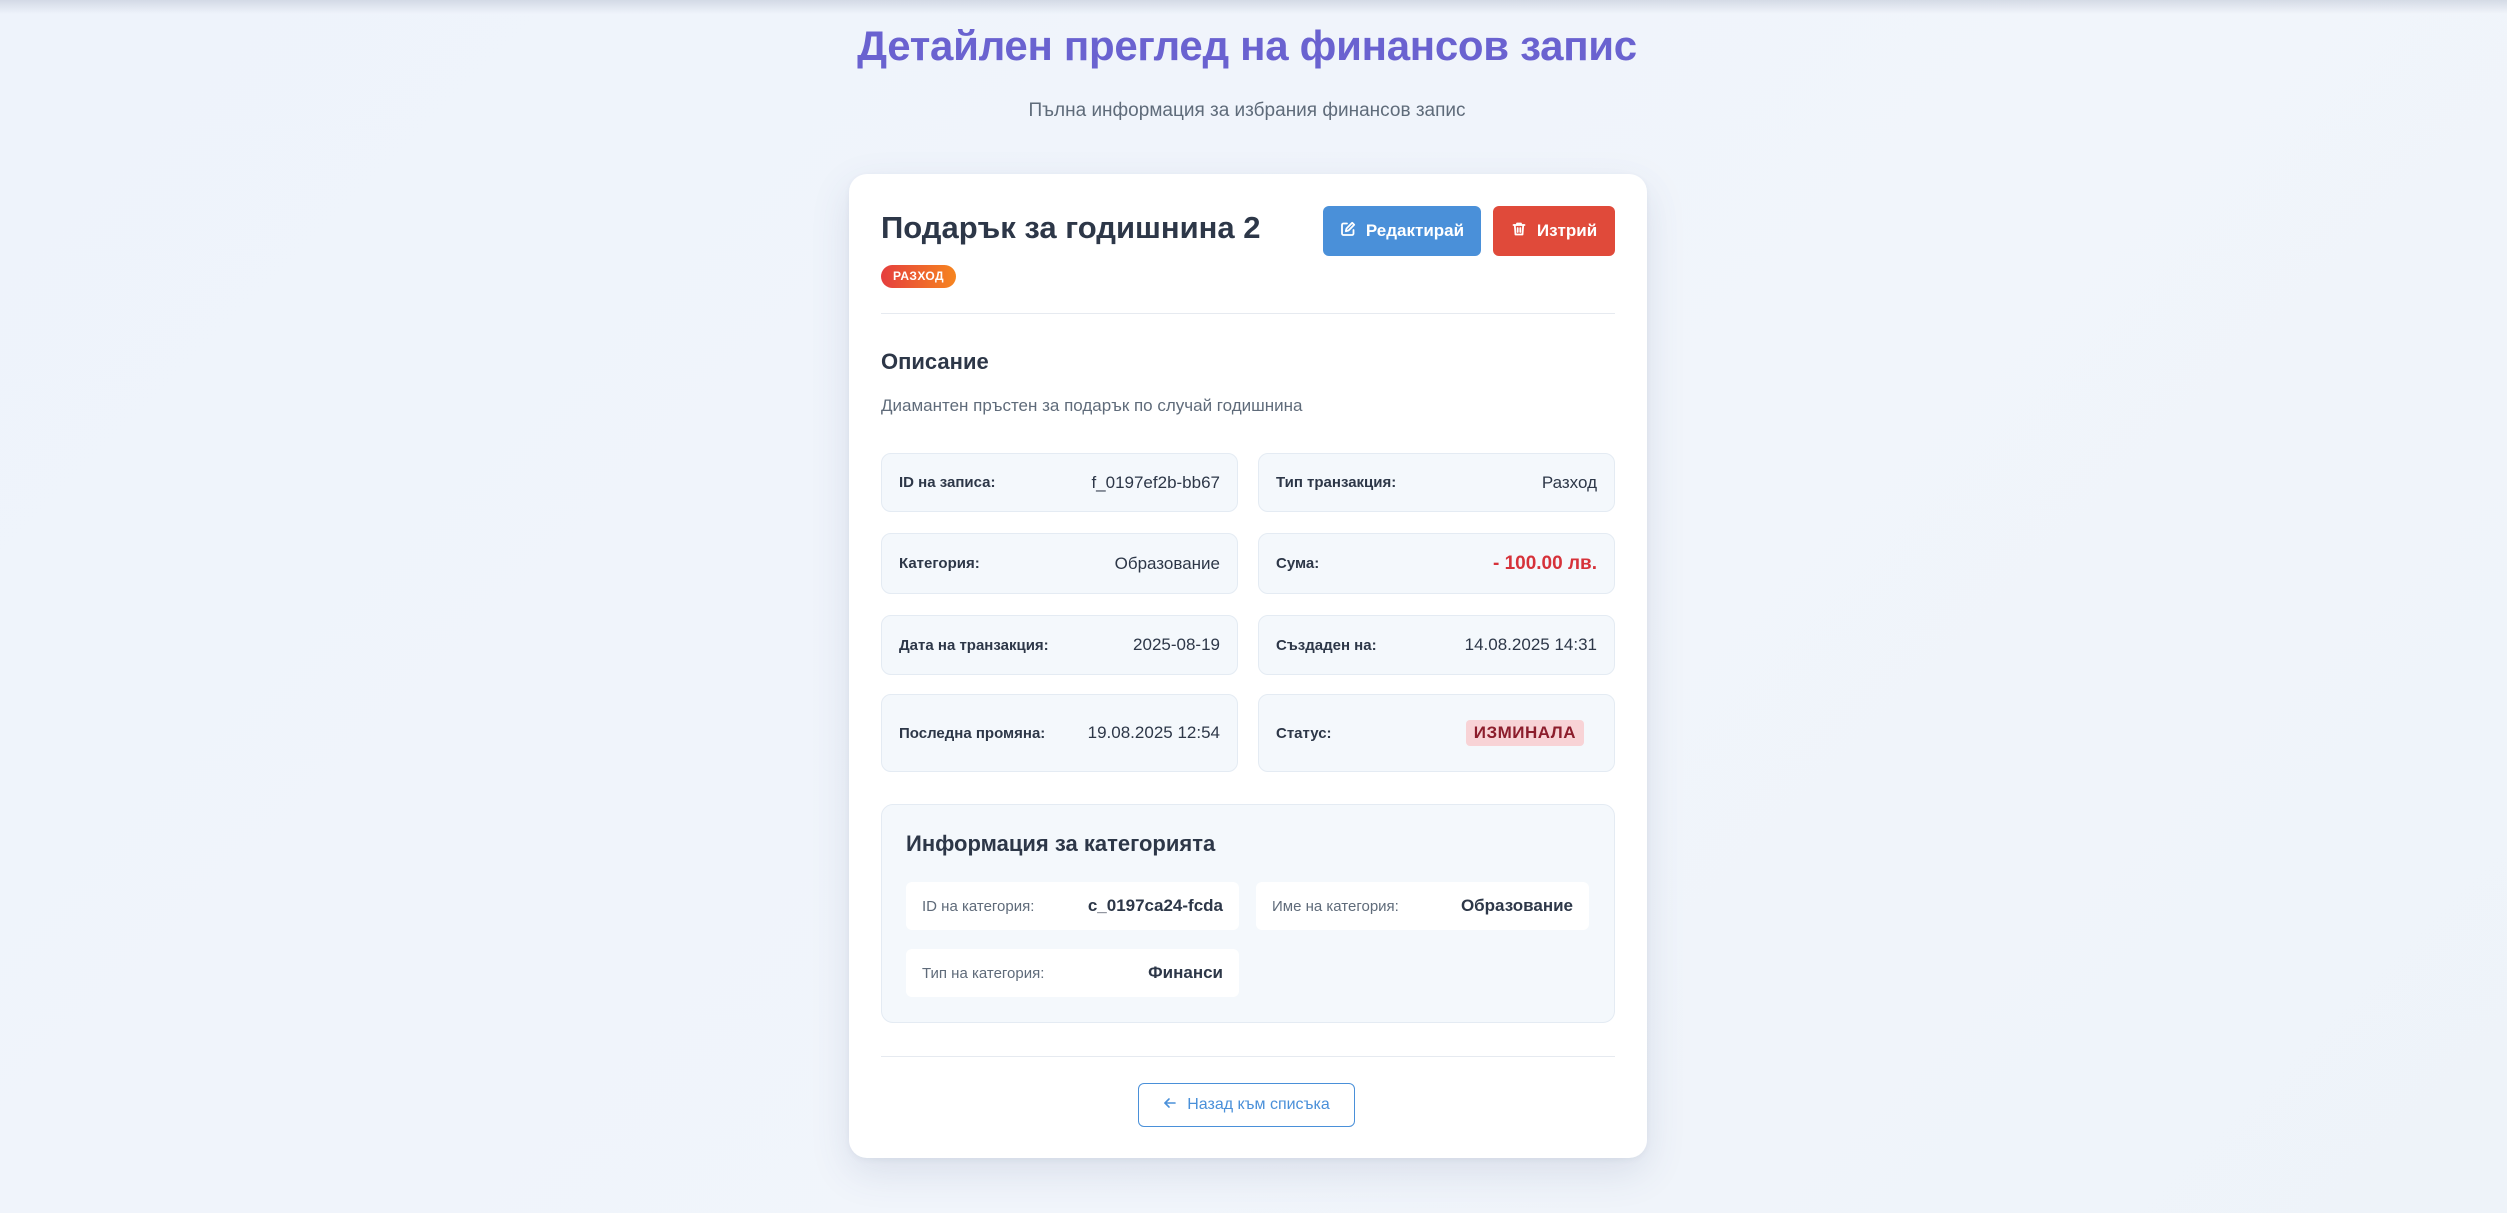  What do you see at coordinates (1567, 230) in the screenshot?
I see `delete-button-label: Изтрий` at bounding box center [1567, 230].